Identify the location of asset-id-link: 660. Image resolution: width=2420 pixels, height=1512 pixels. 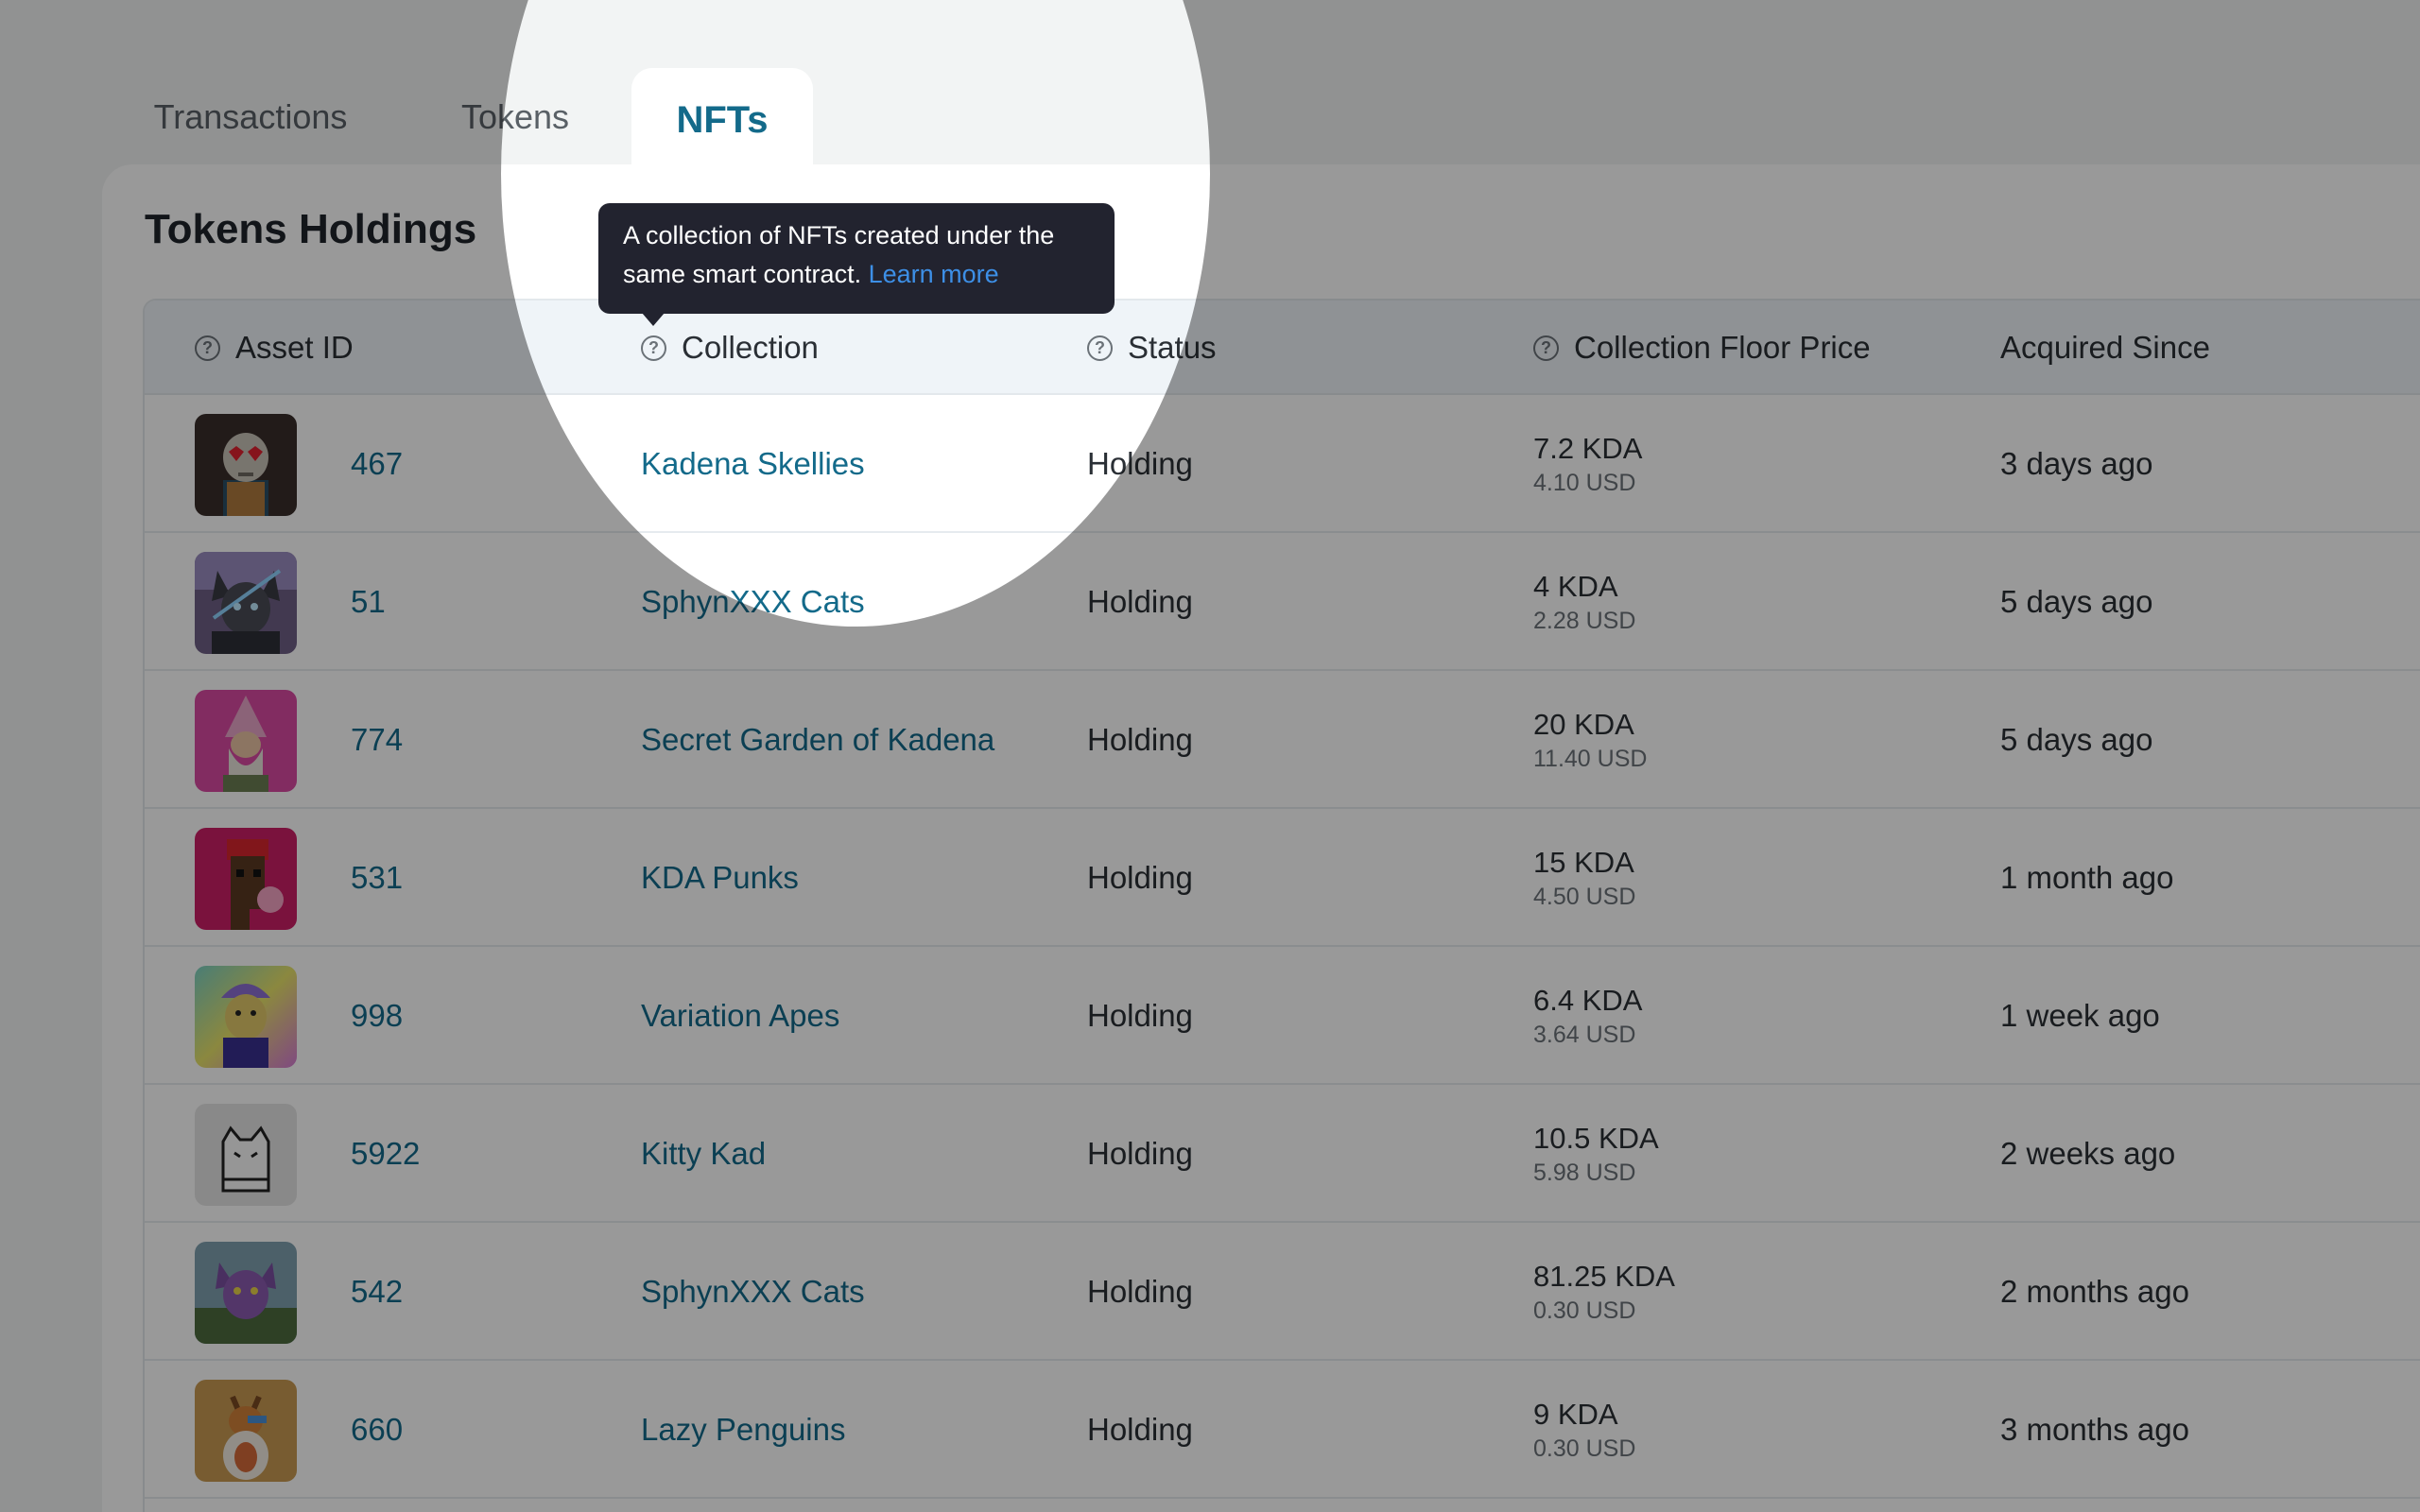
(377, 1430).